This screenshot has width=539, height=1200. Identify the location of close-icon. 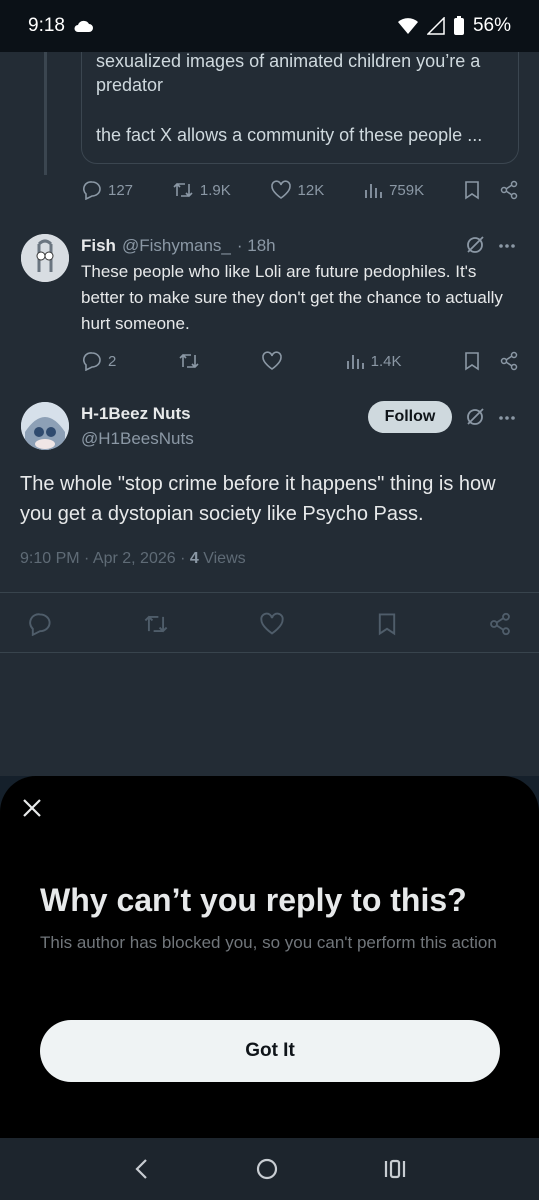
(32, 808).